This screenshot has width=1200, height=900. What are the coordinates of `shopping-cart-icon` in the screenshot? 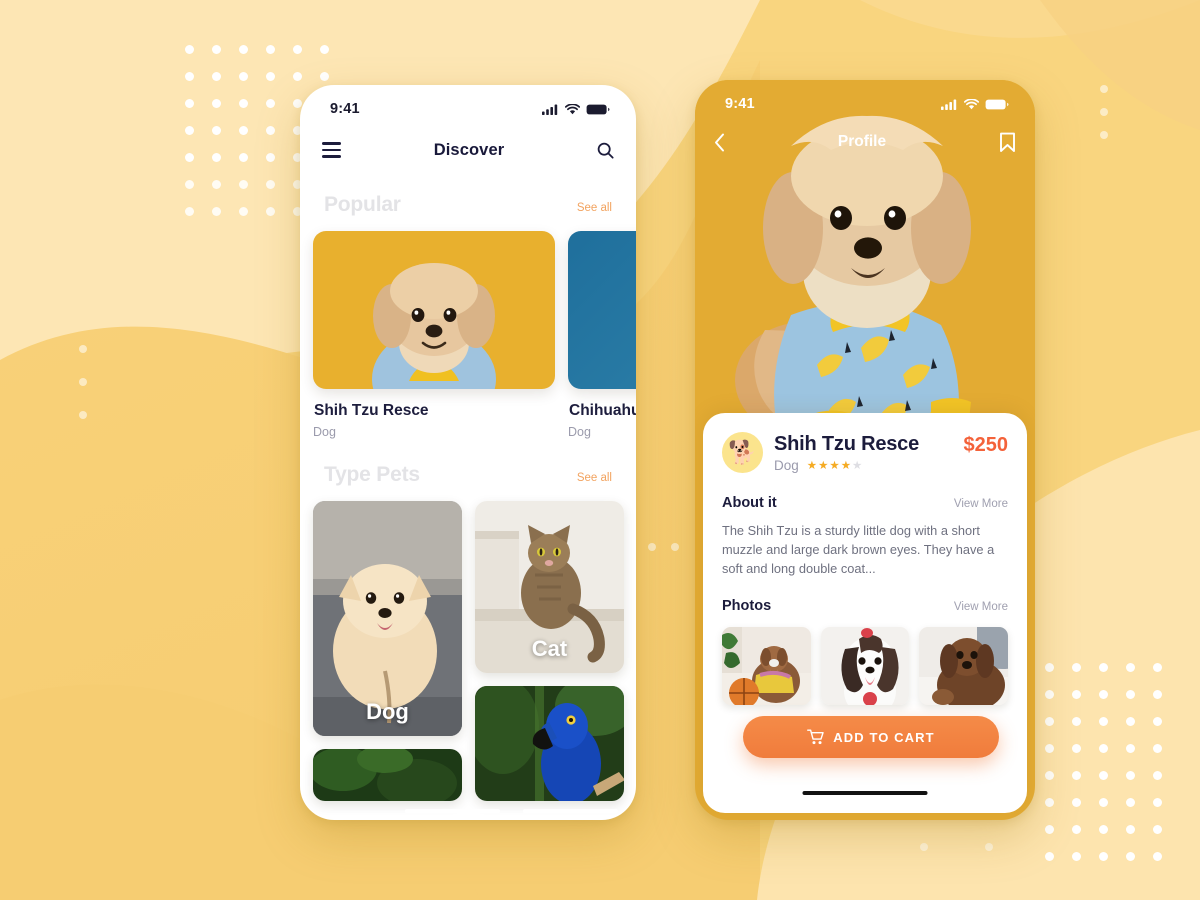 It's located at (816, 737).